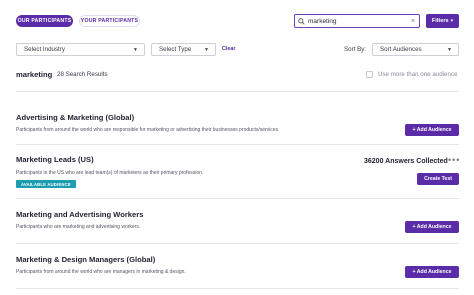 The height and width of the screenshot is (295, 474). Describe the element at coordinates (355, 49) in the screenshot. I see `sort-by-label: Sort By:` at that location.